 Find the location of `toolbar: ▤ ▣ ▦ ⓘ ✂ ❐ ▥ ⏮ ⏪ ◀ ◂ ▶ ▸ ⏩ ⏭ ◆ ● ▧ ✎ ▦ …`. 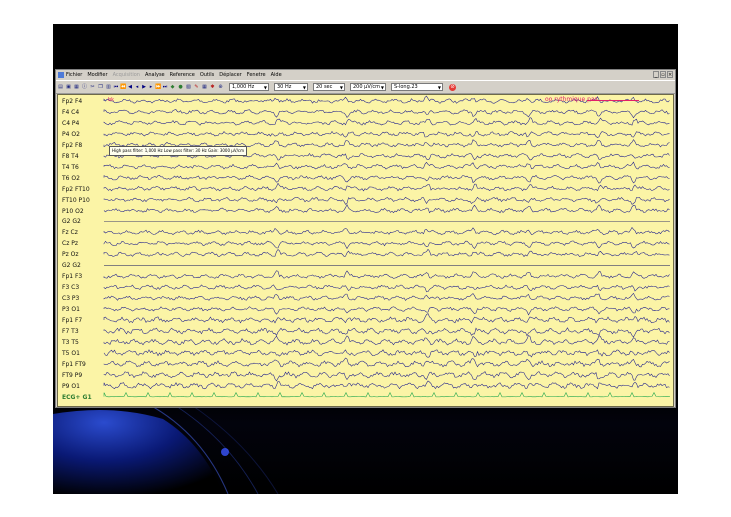

toolbar: ▤ ▣ ▦ ⓘ ✂ ❐ ▥ ⏮ ⏪ ◀ ◂ ▶ ▸ ⏩ ⏭ ◆ ● ▧ ✎ ▦ … is located at coordinates (365, 87).